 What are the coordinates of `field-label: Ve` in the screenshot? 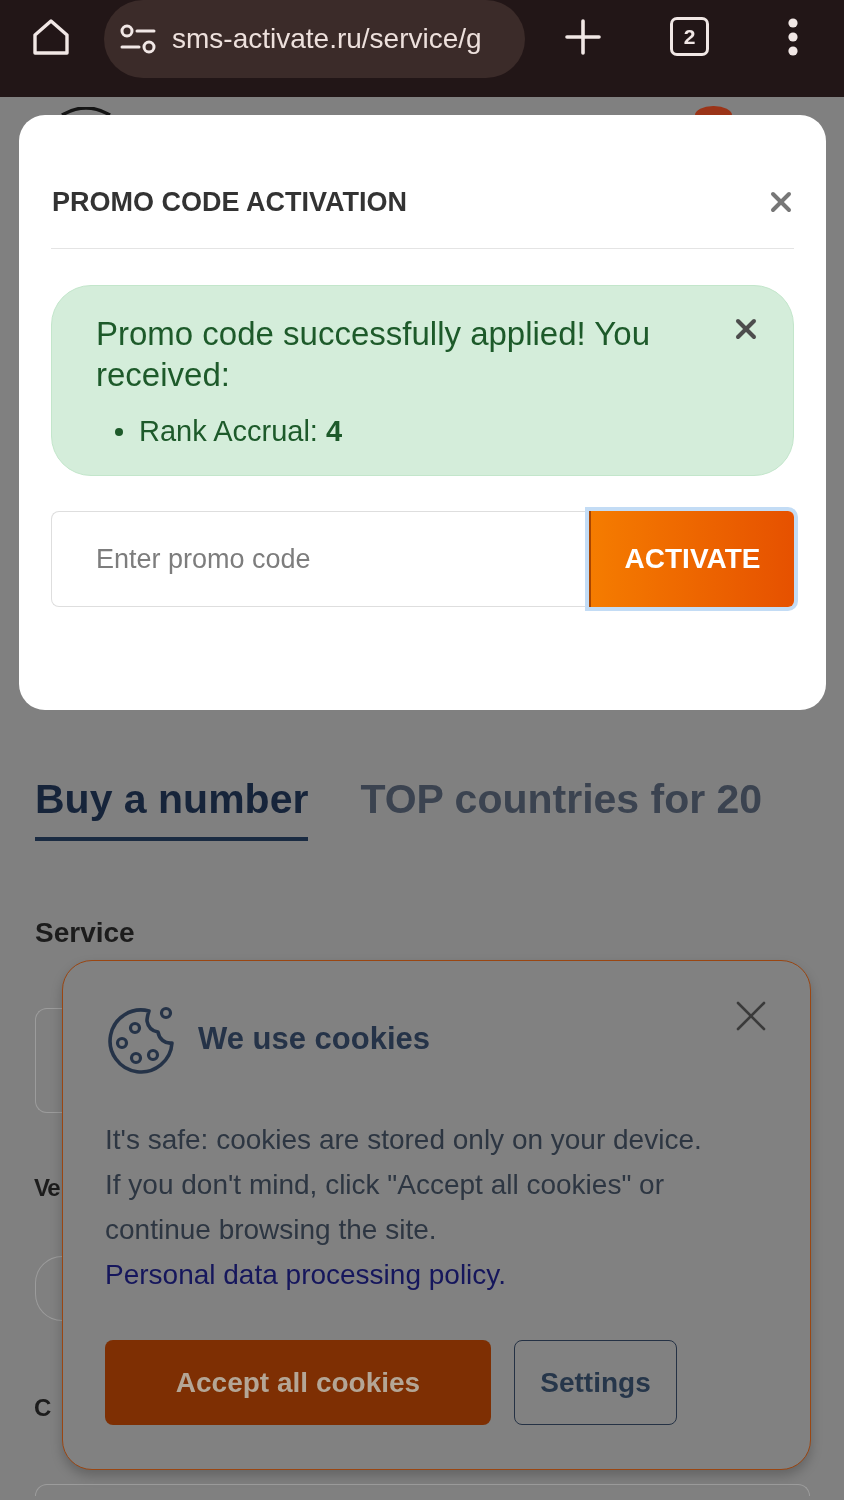 It's located at (47, 1188).